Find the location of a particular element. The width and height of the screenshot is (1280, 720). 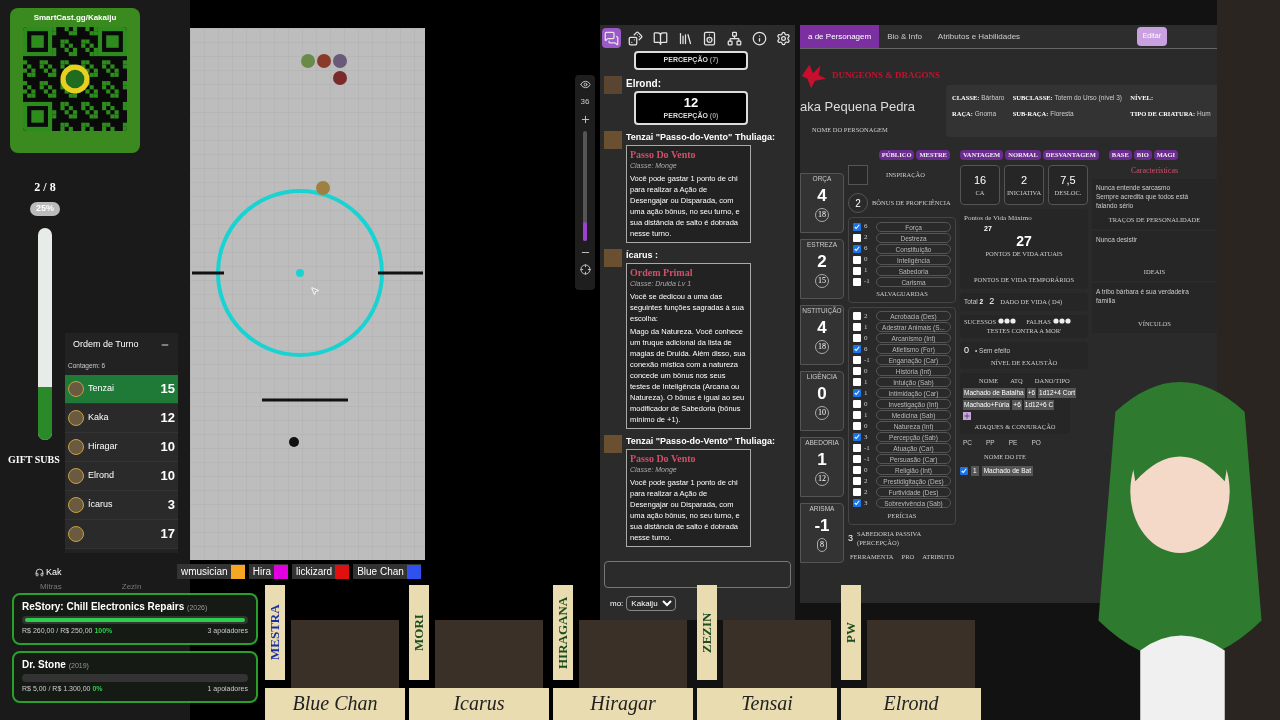

chat-icon is located at coordinates (611, 38).